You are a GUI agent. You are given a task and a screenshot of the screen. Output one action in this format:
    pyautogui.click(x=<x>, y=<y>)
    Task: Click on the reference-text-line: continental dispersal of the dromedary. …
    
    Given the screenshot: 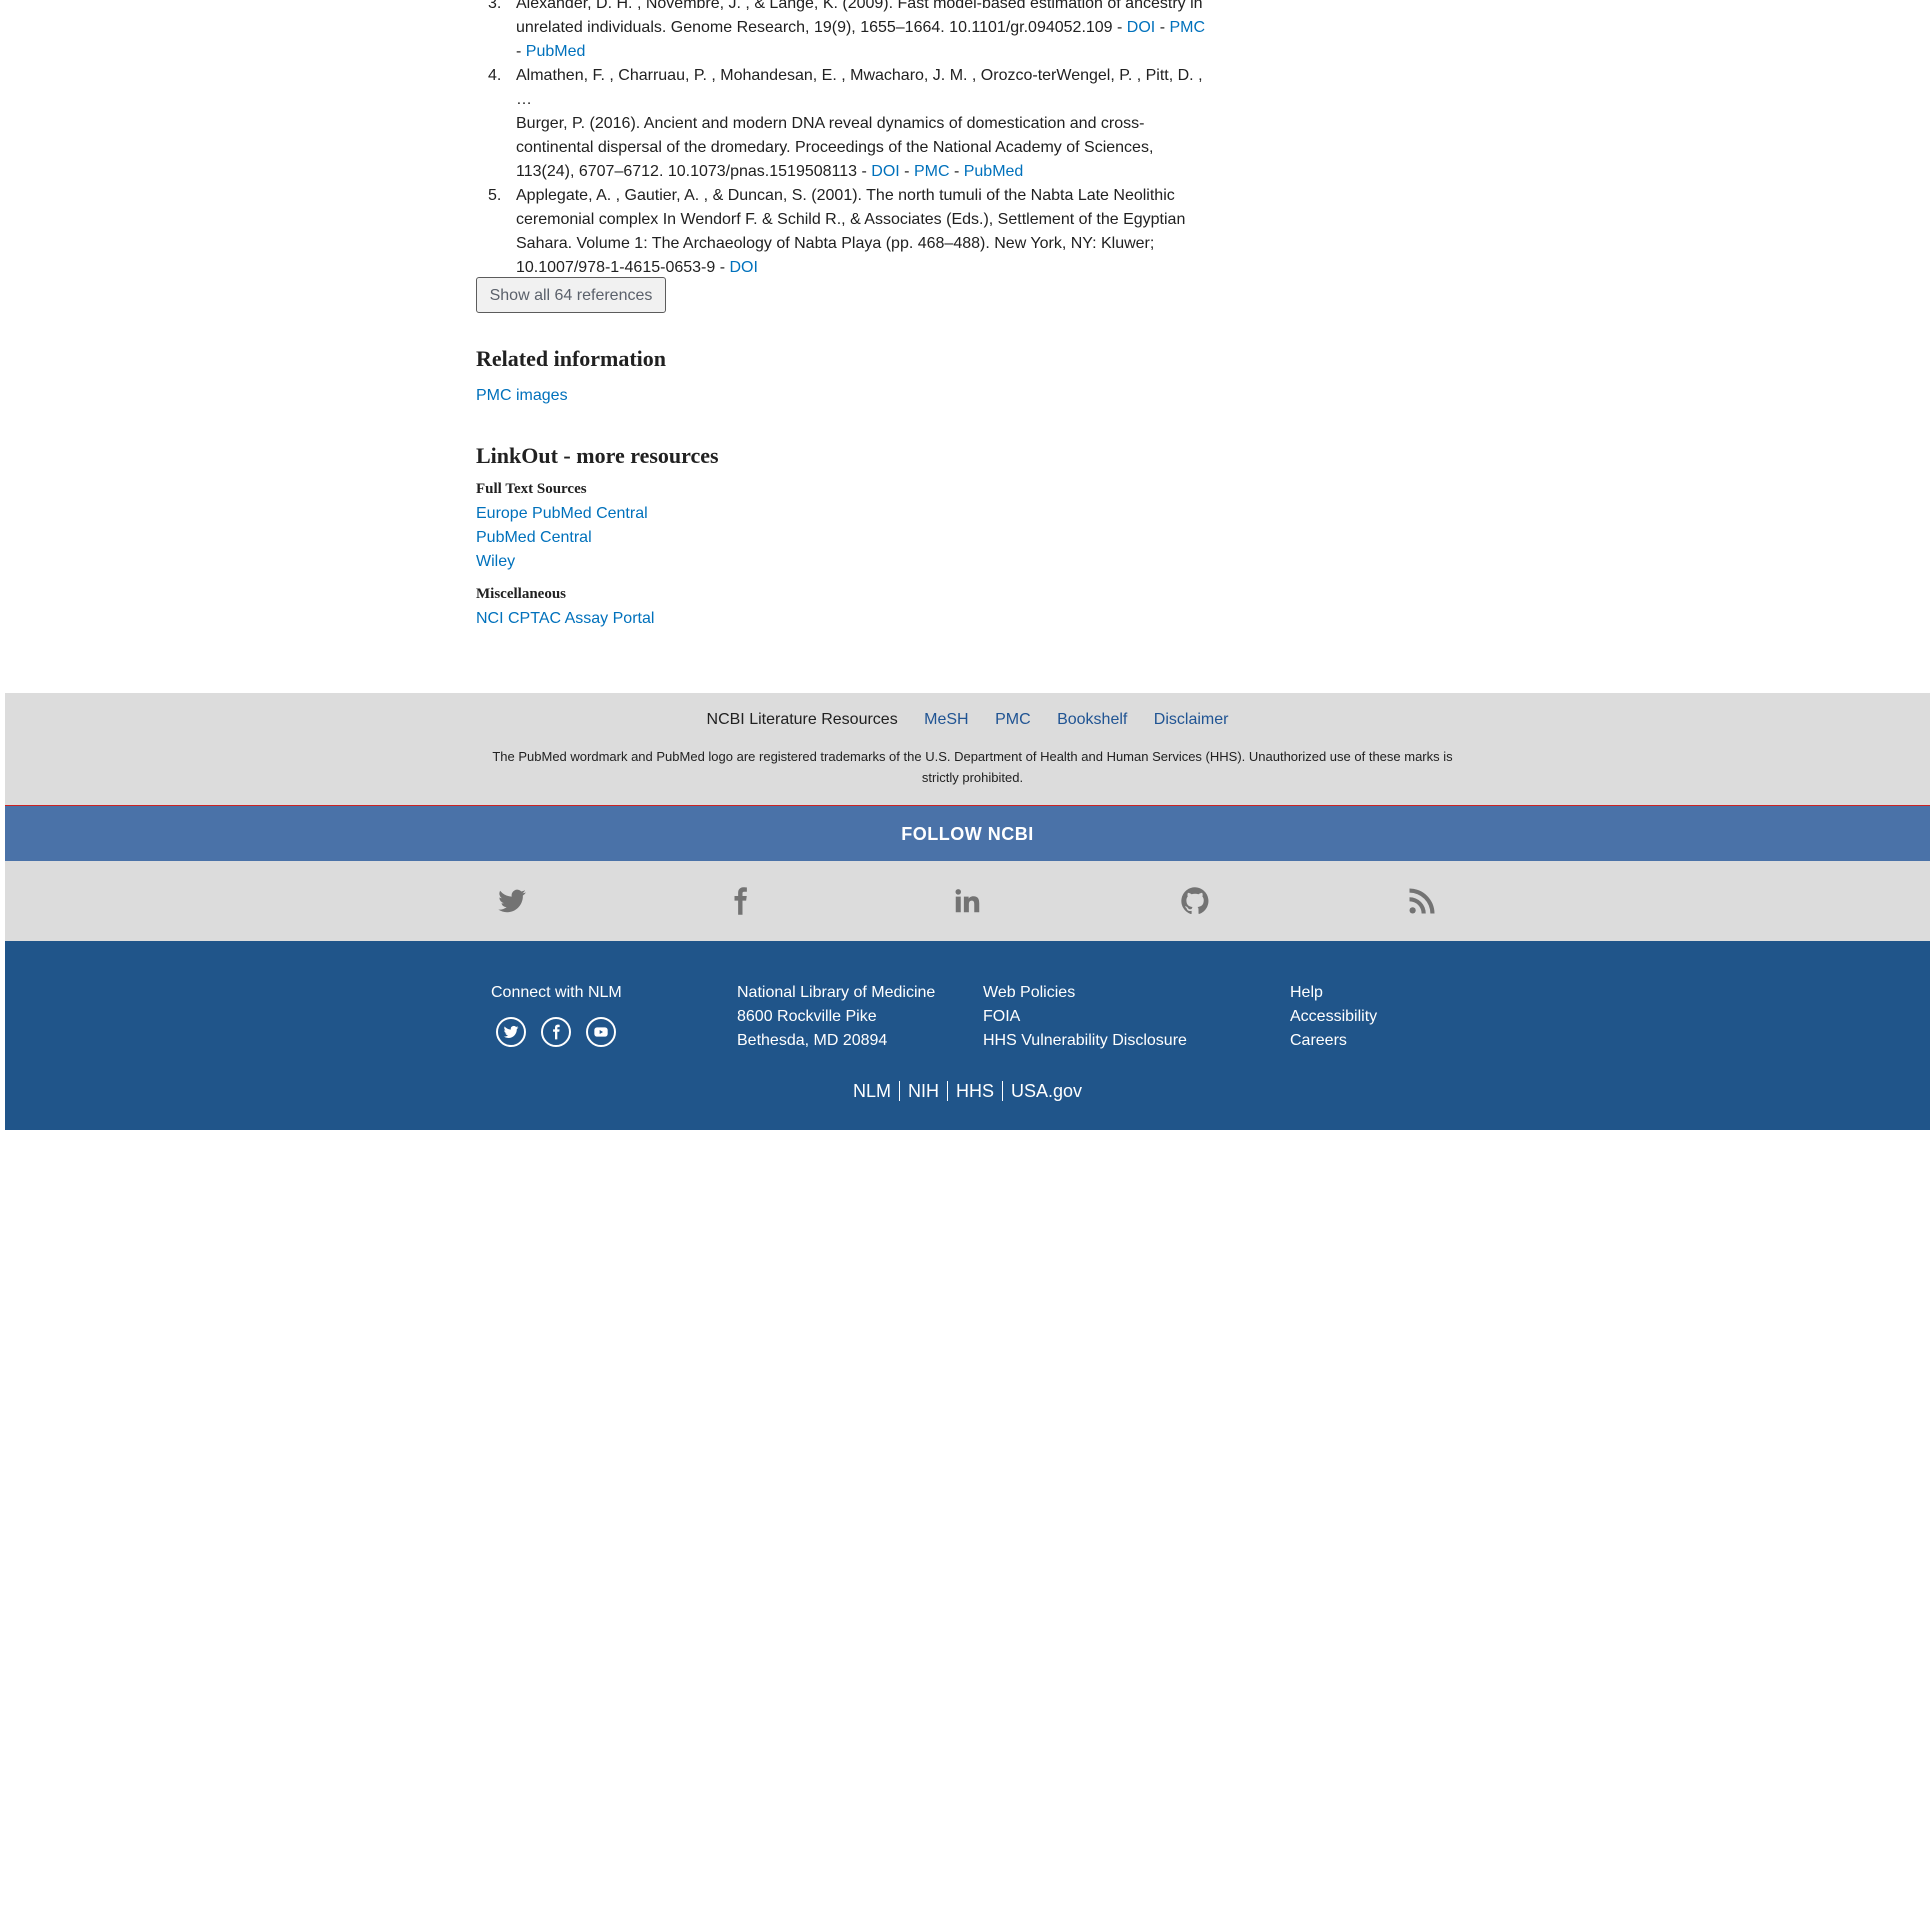 What is the action you would take?
    pyautogui.click(x=835, y=147)
    